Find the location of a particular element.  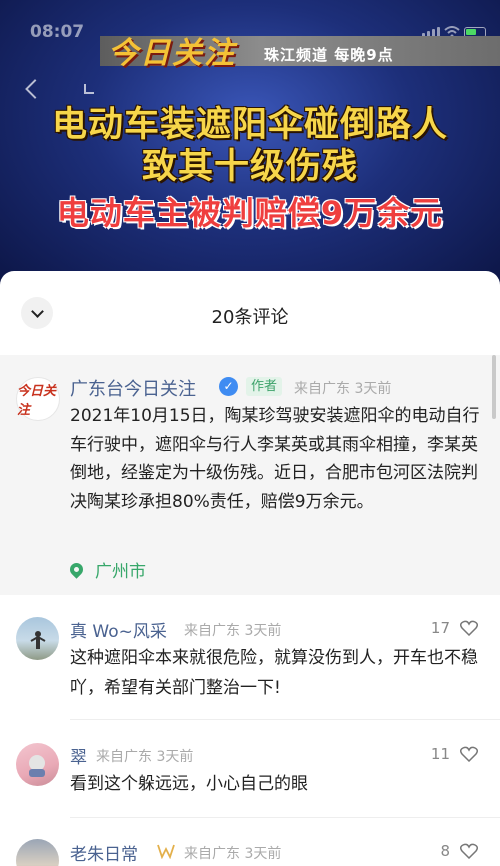

location-tag: 广州市 is located at coordinates (106, 569).